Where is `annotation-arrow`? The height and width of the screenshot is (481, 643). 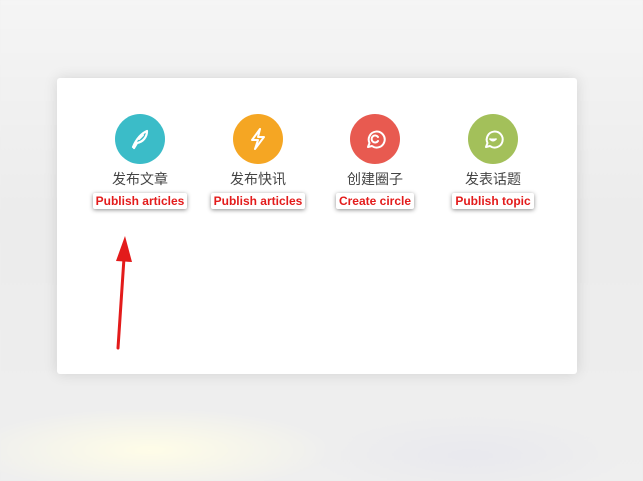 annotation-arrow is located at coordinates (124, 293).